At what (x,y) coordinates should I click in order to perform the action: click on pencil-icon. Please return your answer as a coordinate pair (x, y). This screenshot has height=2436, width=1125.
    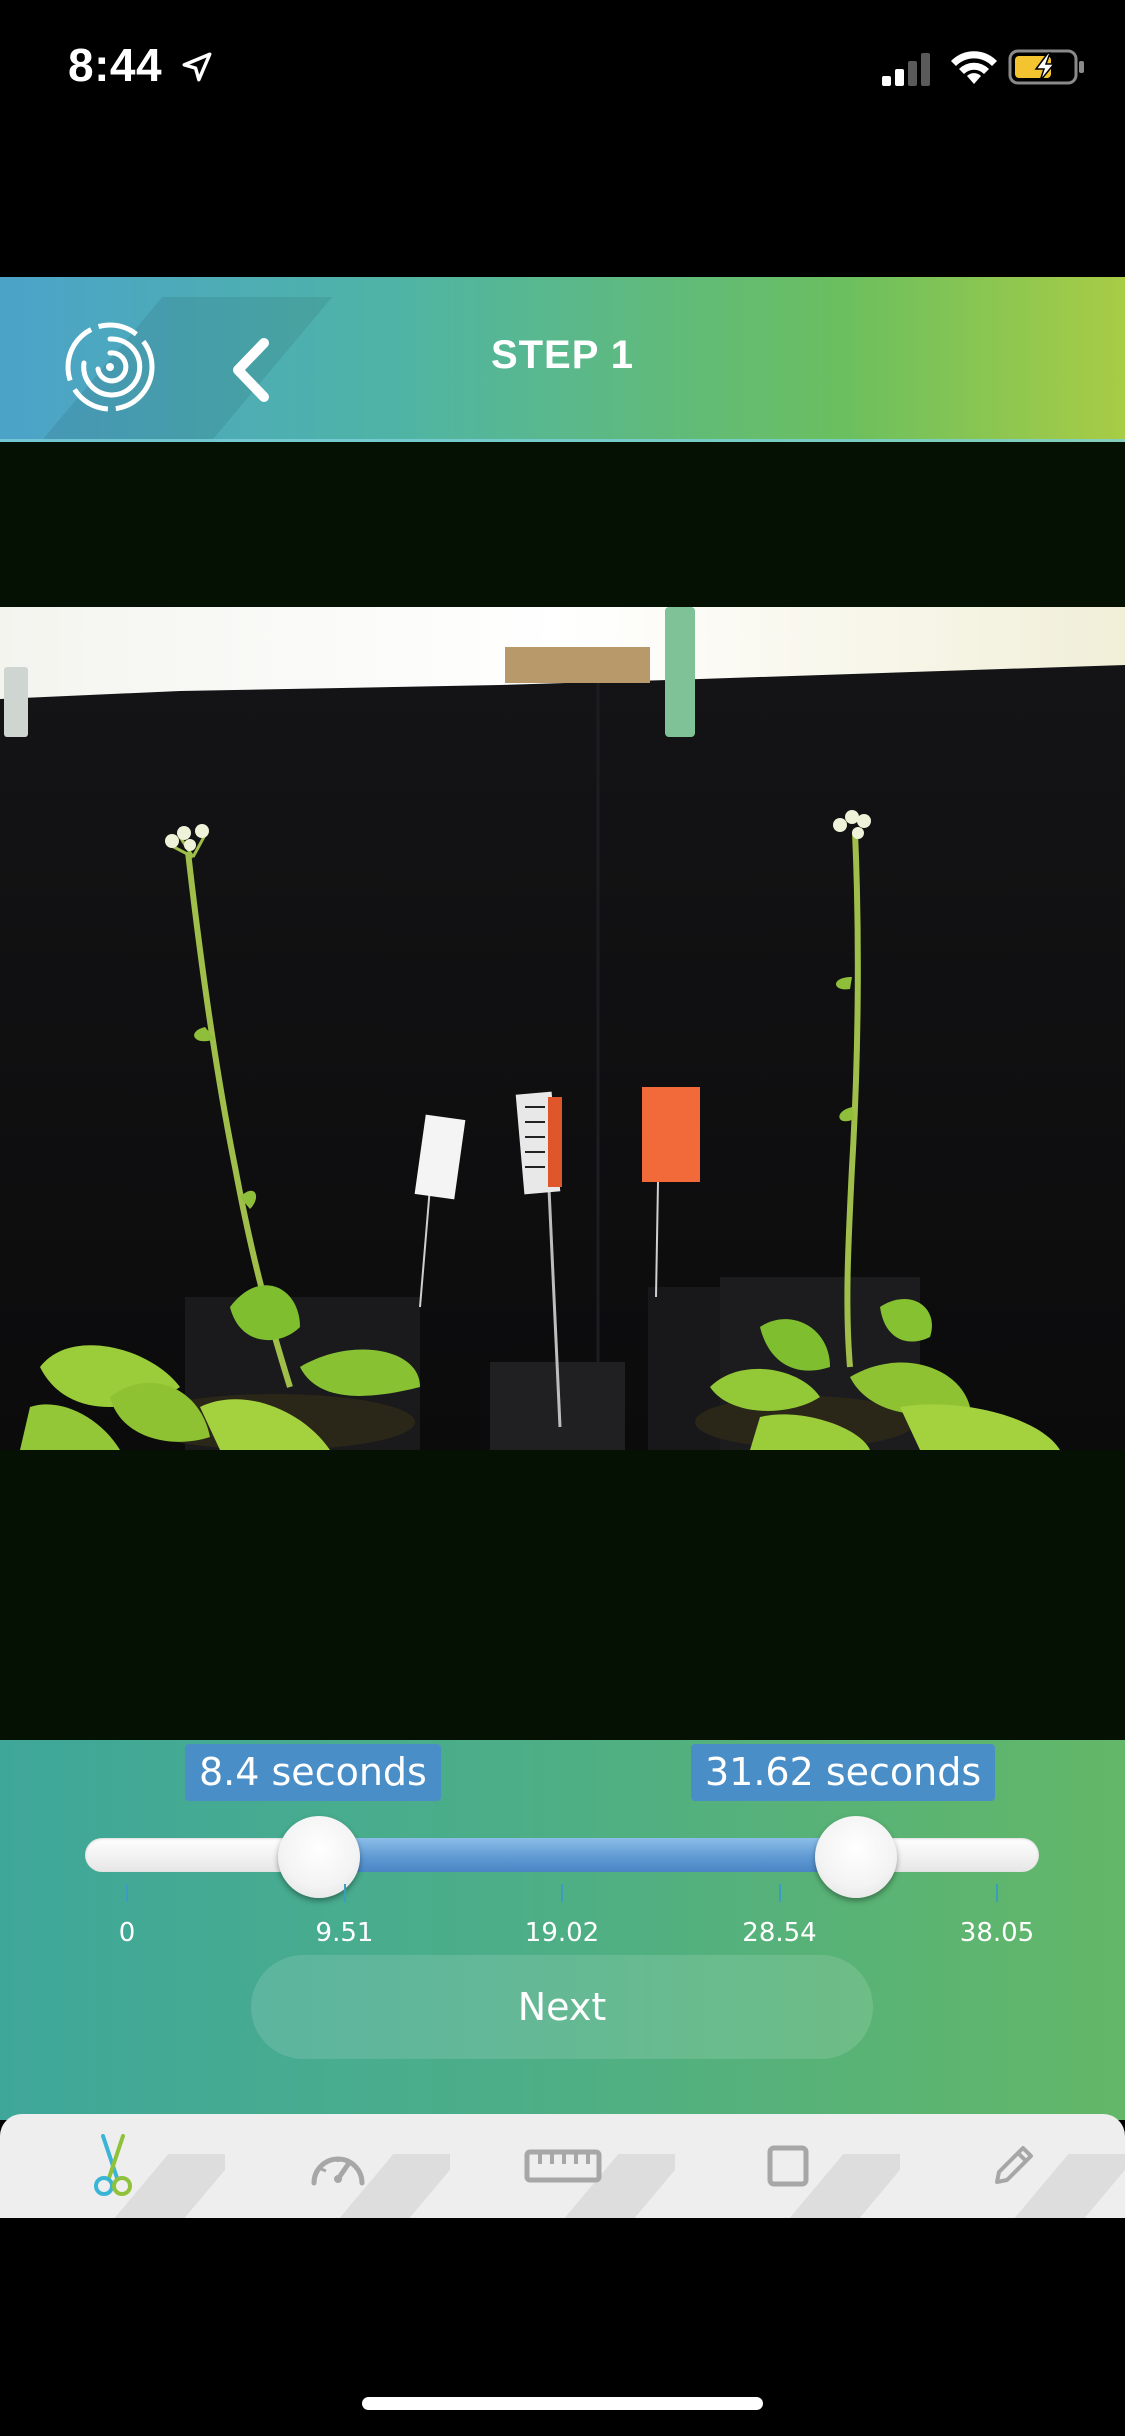
    Looking at the image, I should click on (1013, 2165).